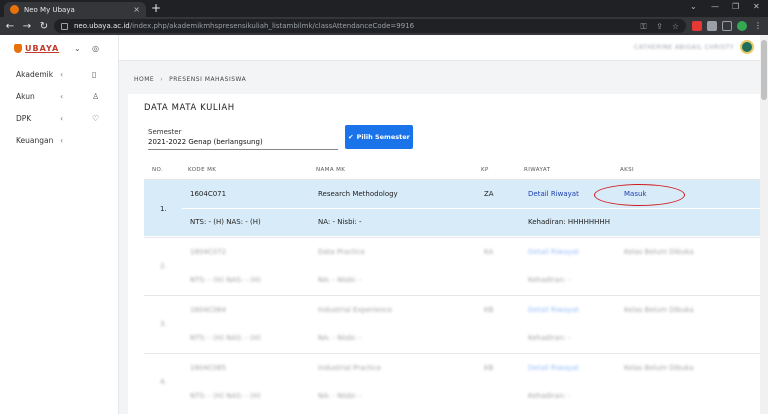 The width and height of the screenshot is (768, 414). Describe the element at coordinates (485, 170) in the screenshot. I see `column-header-kp: KP` at that location.